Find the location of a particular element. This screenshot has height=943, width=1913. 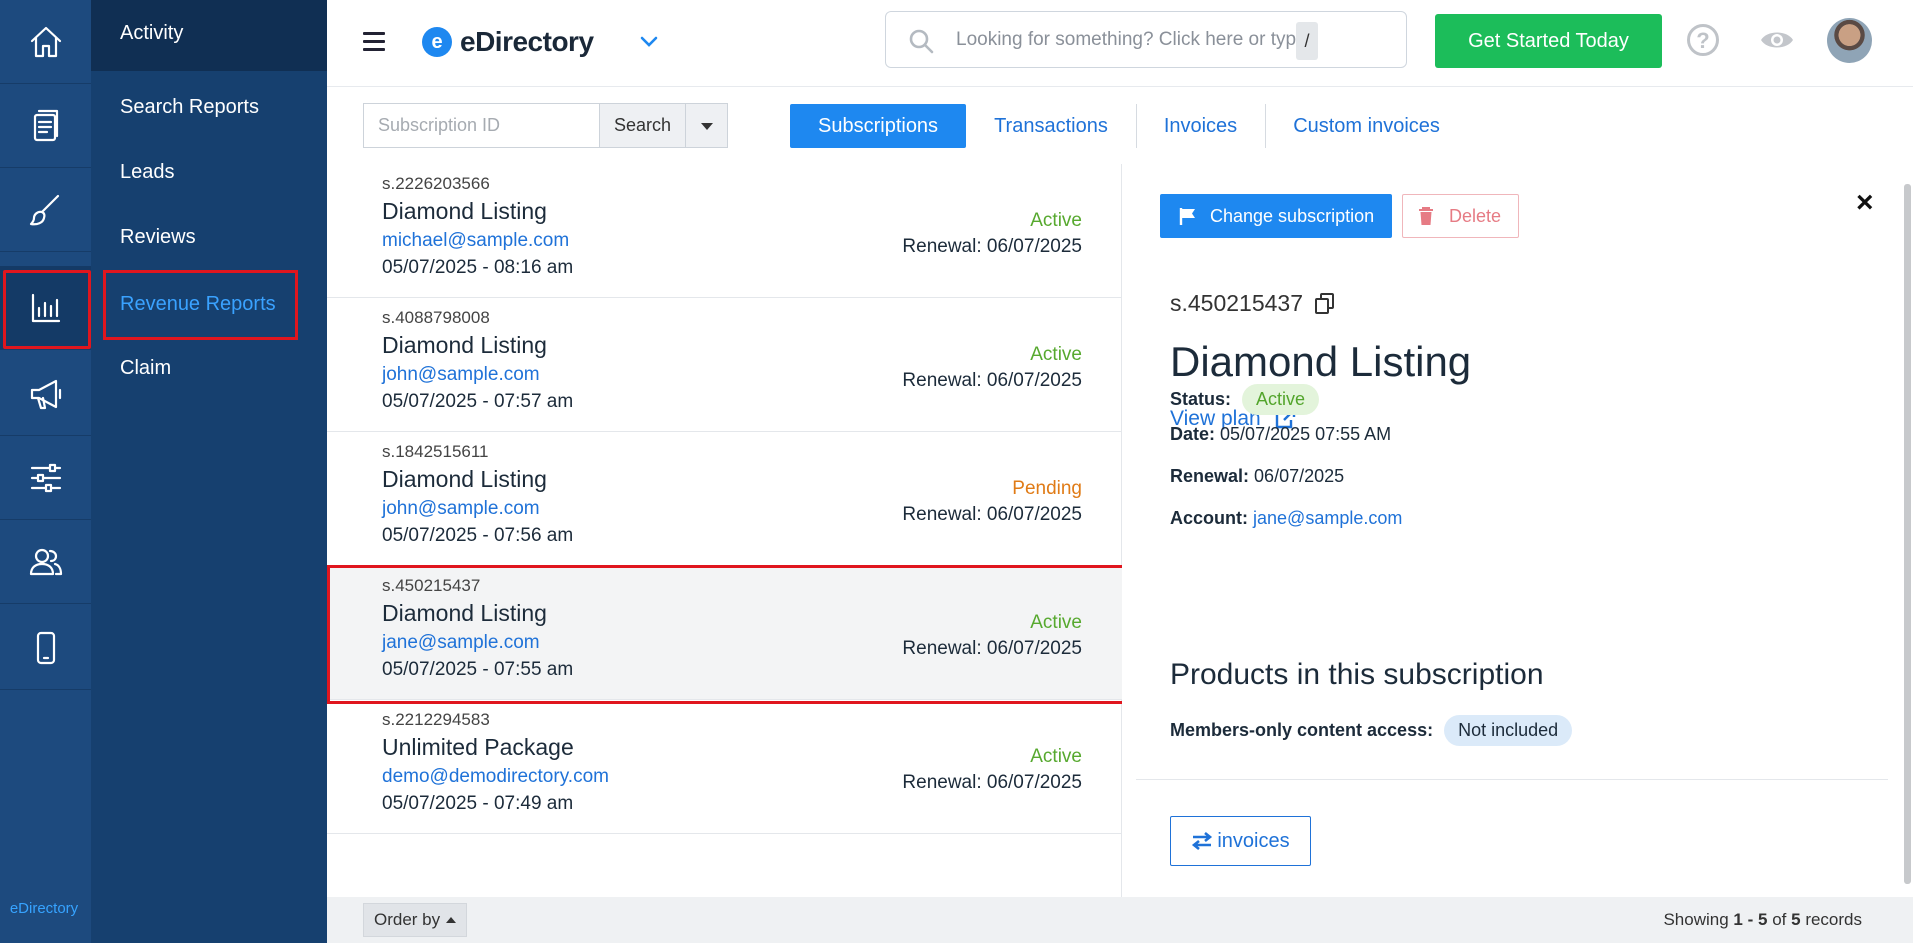

account-link: jane@sample.com is located at coordinates (1327, 518).